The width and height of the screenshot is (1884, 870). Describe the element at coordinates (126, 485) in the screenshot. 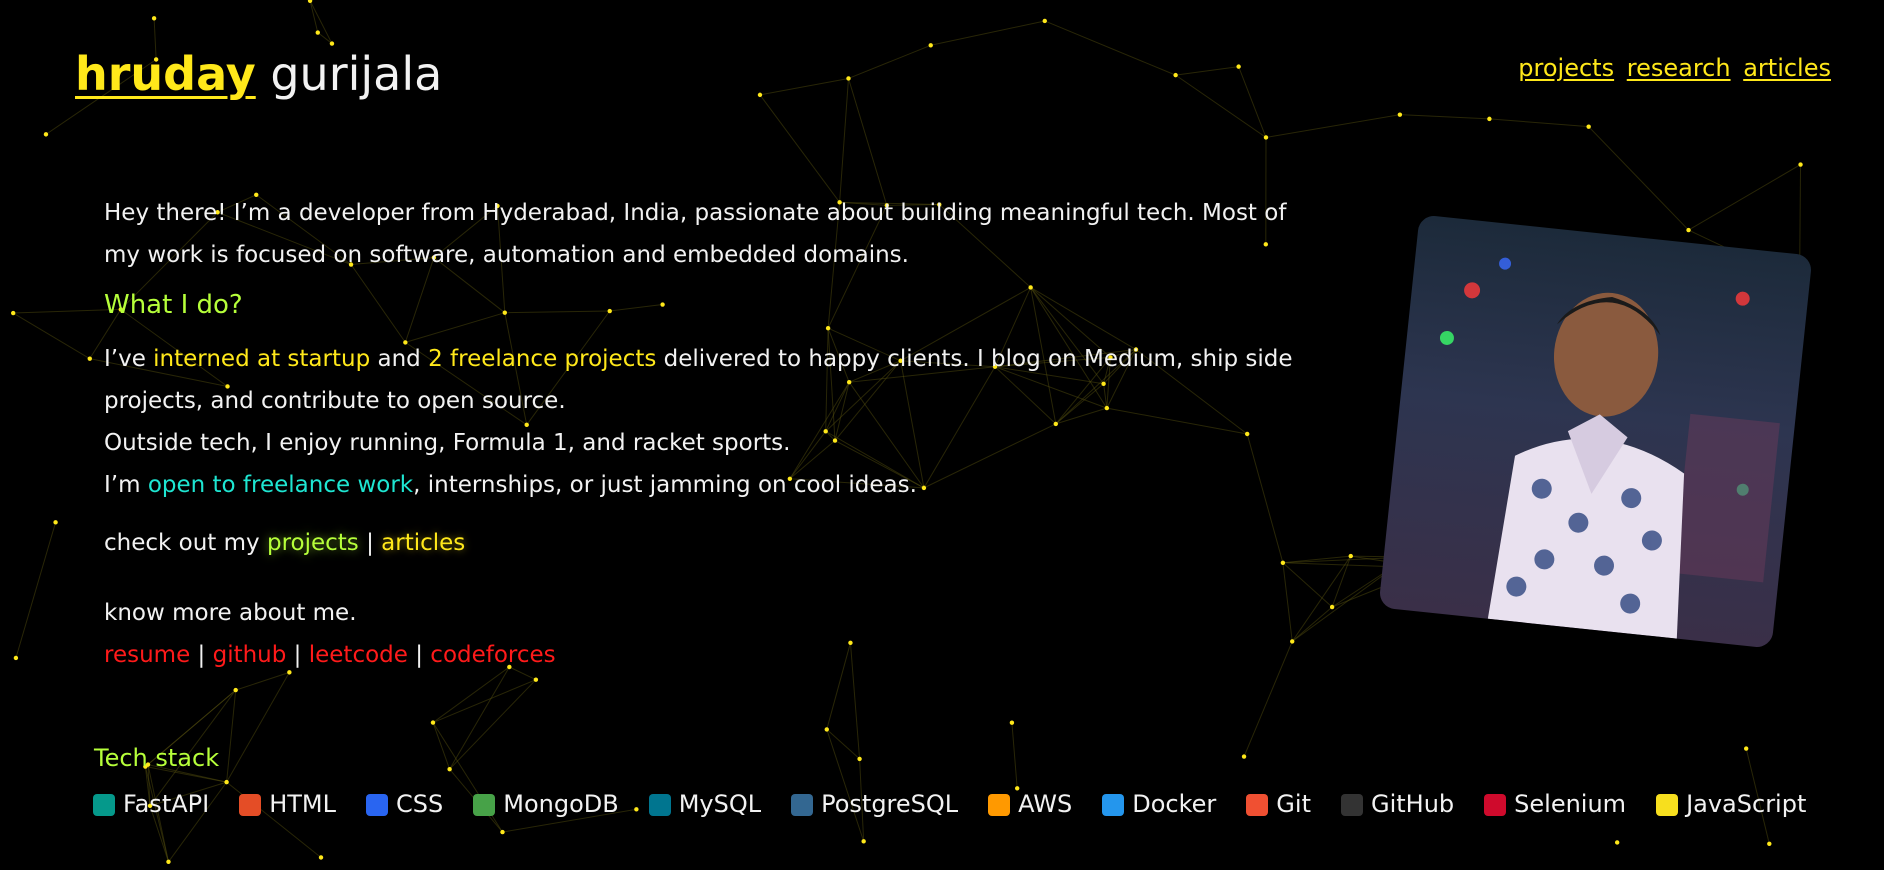

I see `text-fragment: I’m` at that location.